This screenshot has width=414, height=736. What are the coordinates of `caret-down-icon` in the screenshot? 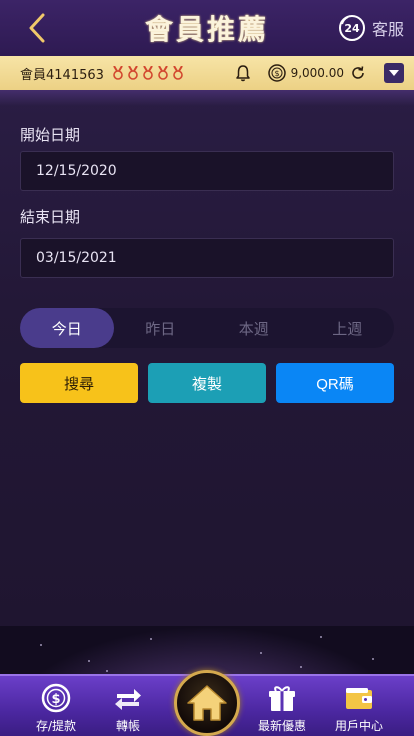 It's located at (394, 73).